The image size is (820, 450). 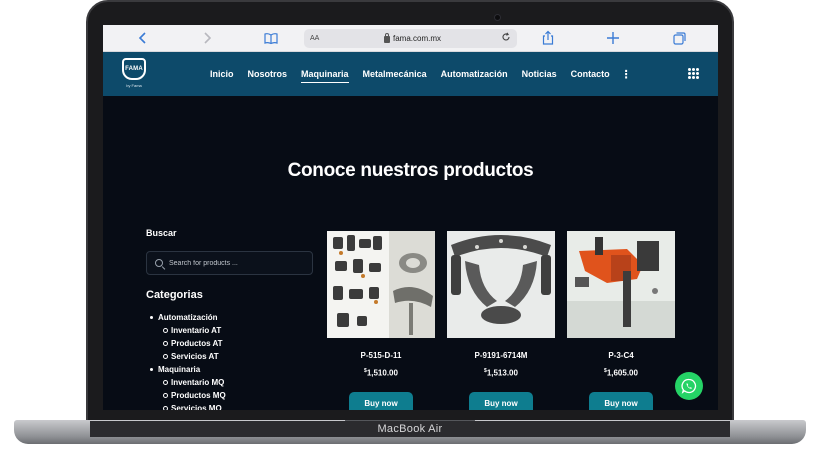 I want to click on product-card: P-9191-6714M $1,513.00 Buy now, so click(x=501, y=320).